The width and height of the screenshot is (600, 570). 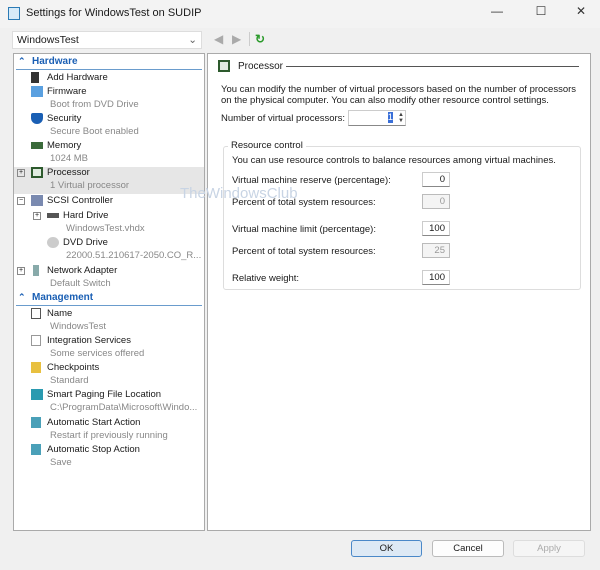 What do you see at coordinates (37, 394) in the screenshot?
I see `smart-paging-icon` at bounding box center [37, 394].